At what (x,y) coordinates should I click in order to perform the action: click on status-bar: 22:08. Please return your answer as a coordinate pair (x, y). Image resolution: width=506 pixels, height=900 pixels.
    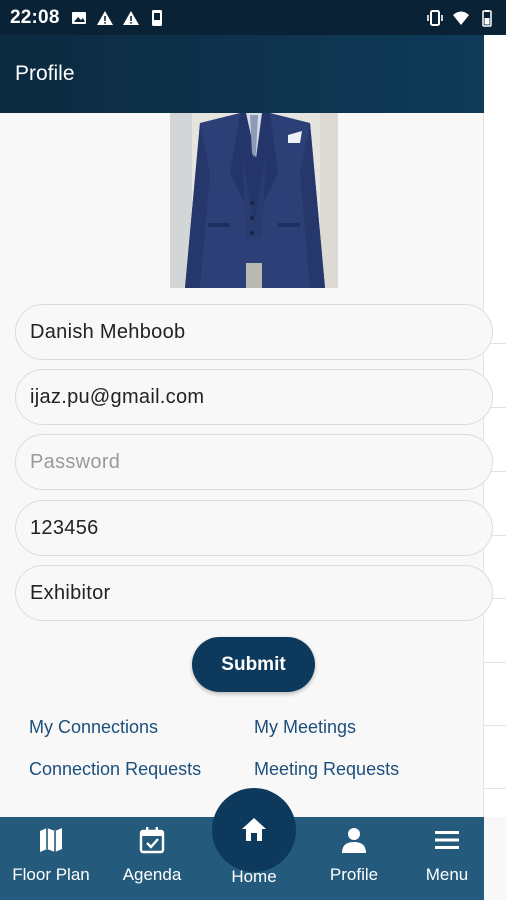
    Looking at the image, I should click on (253, 17).